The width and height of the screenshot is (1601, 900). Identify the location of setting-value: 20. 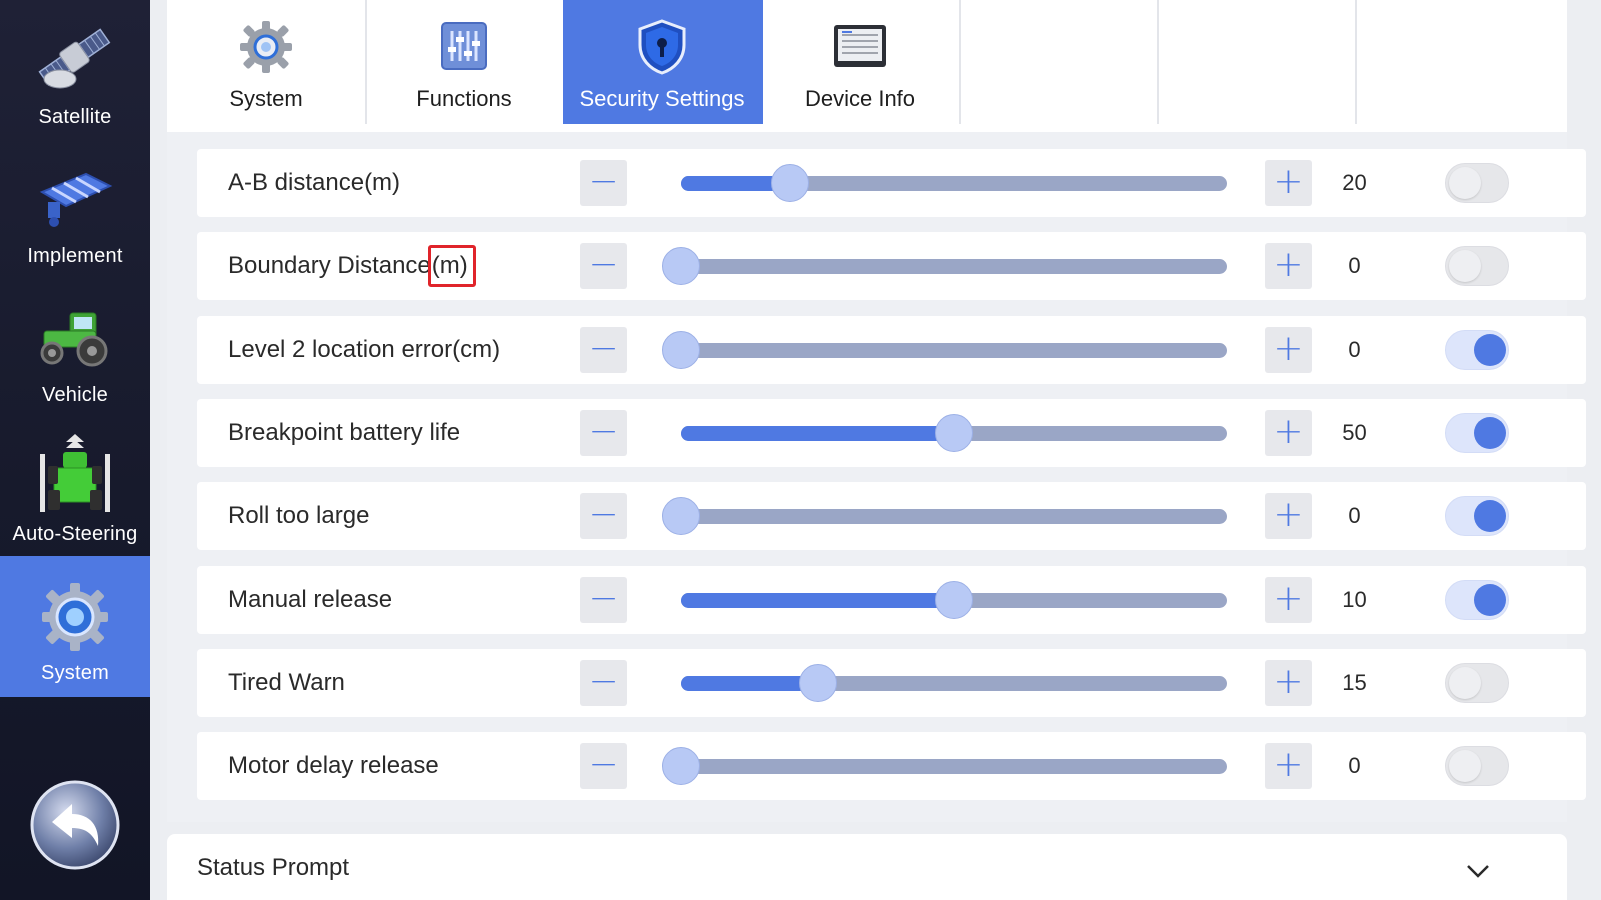
(1354, 182).